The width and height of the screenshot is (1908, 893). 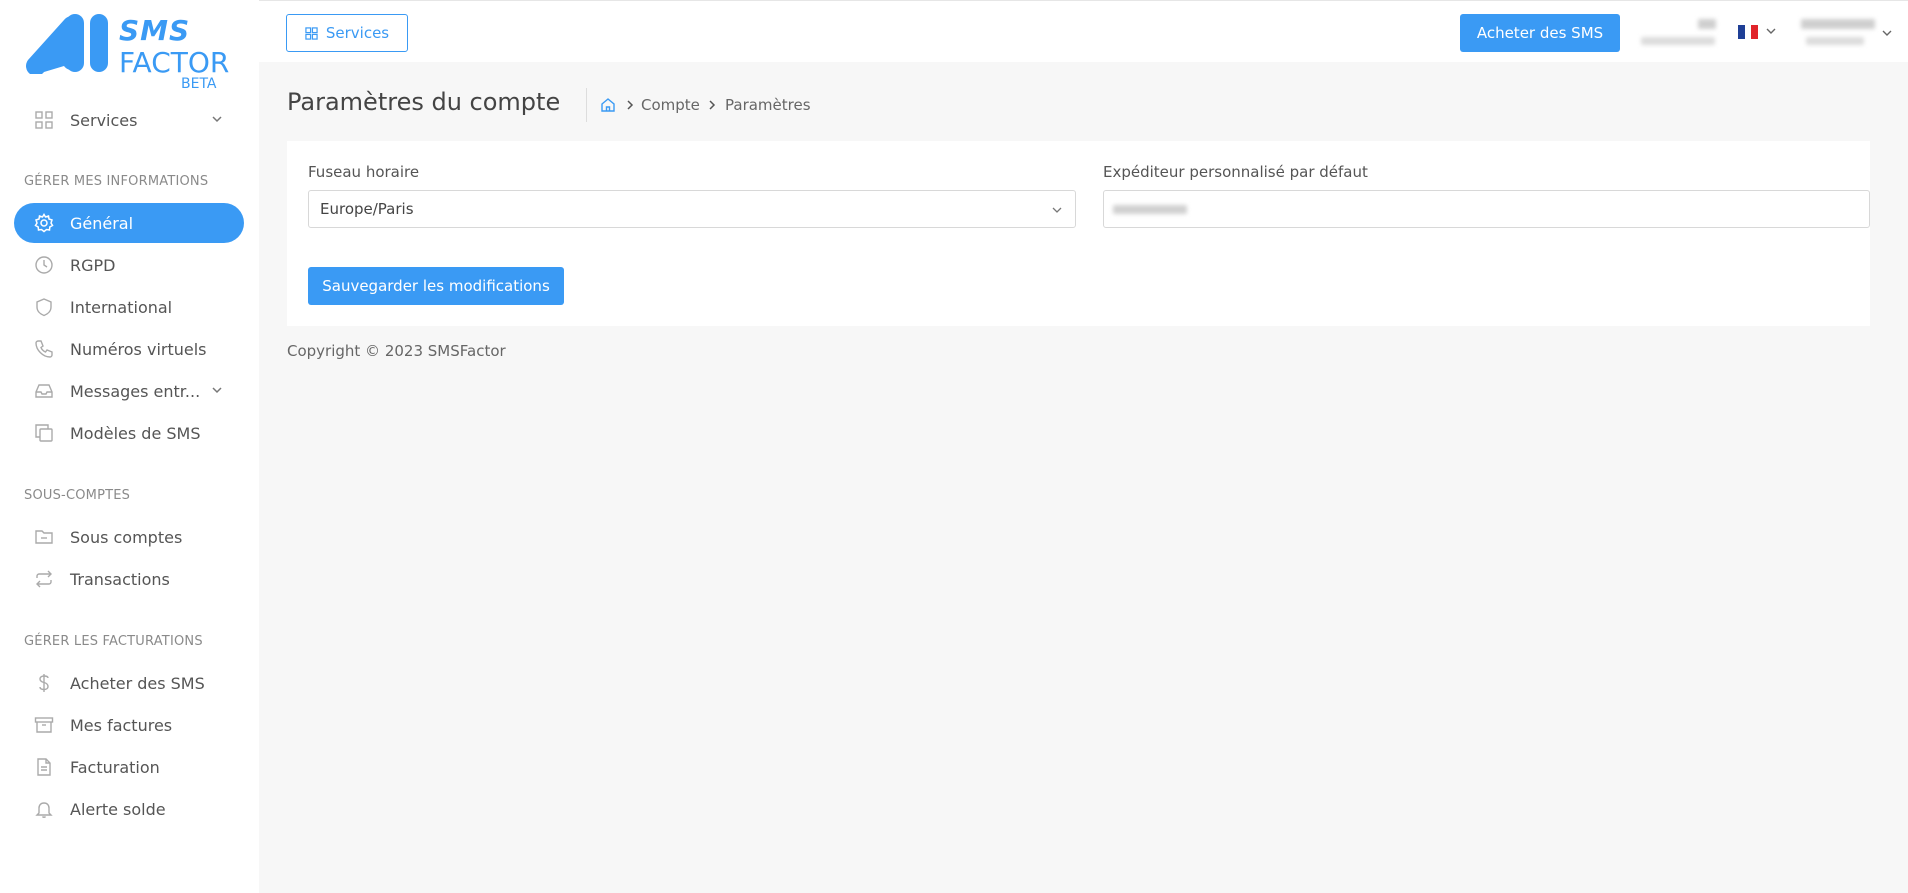 I want to click on copyright-text: Copyright © 2023 SMSFactor, so click(x=396, y=351).